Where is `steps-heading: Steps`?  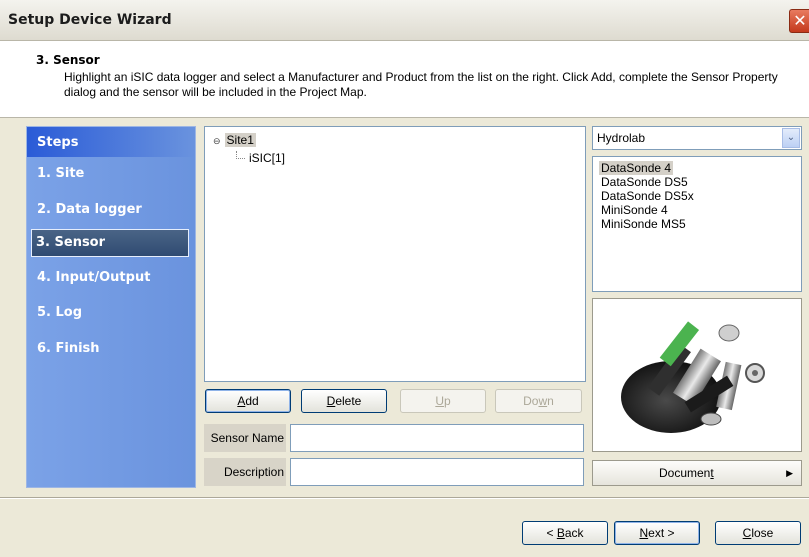
steps-heading: Steps is located at coordinates (58, 142).